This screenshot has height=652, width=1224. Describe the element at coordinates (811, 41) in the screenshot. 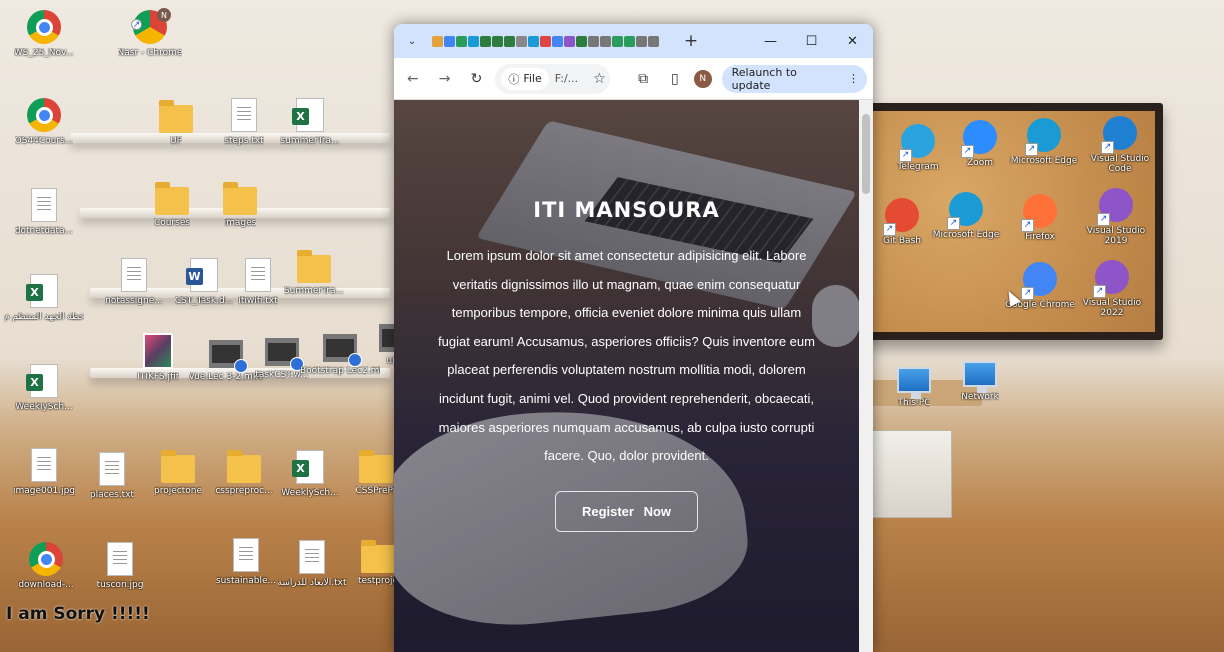

I see `maximize-button: ☐` at that location.